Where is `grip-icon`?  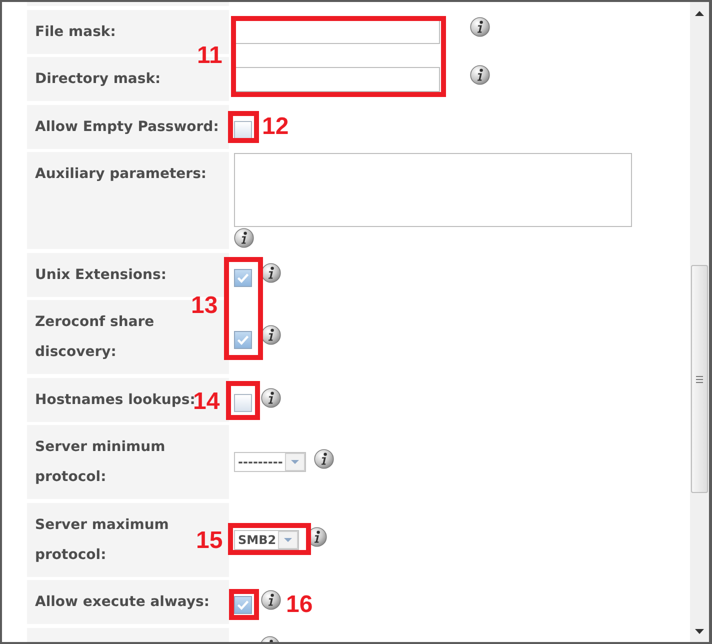
grip-icon is located at coordinates (699, 379).